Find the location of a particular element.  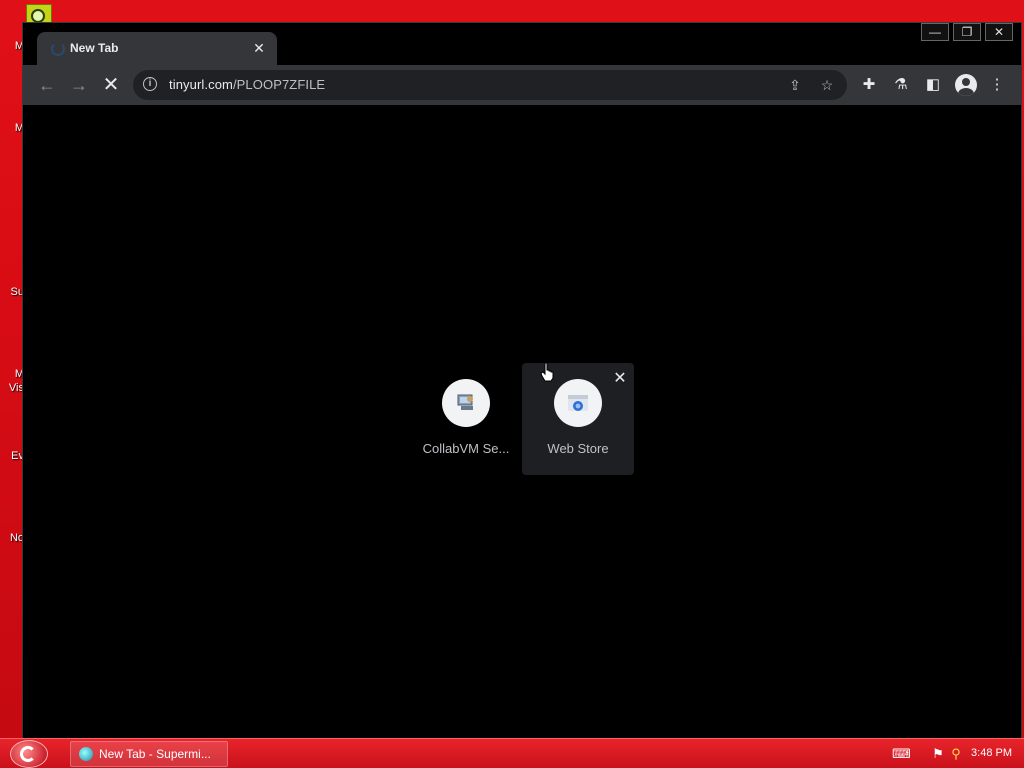

menu-kebab-icon: ⋮ is located at coordinates (997, 85).